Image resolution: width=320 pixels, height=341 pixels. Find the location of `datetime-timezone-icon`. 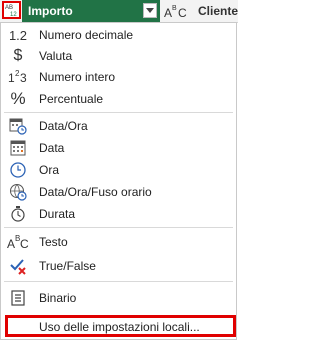

datetime-timezone-icon is located at coordinates (18, 192).